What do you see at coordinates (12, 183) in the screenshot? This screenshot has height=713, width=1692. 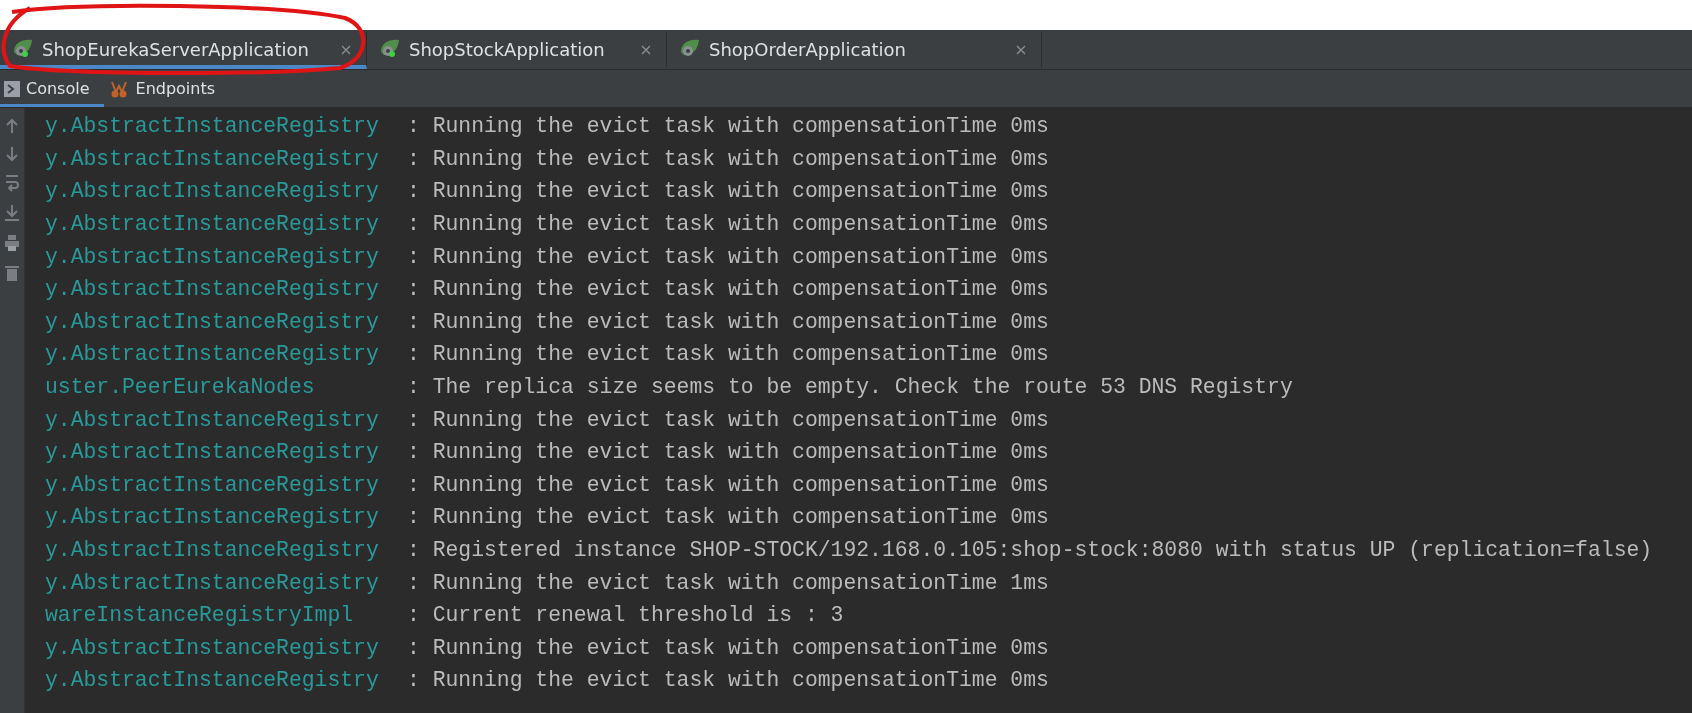 I see `soft-wrap-icon` at bounding box center [12, 183].